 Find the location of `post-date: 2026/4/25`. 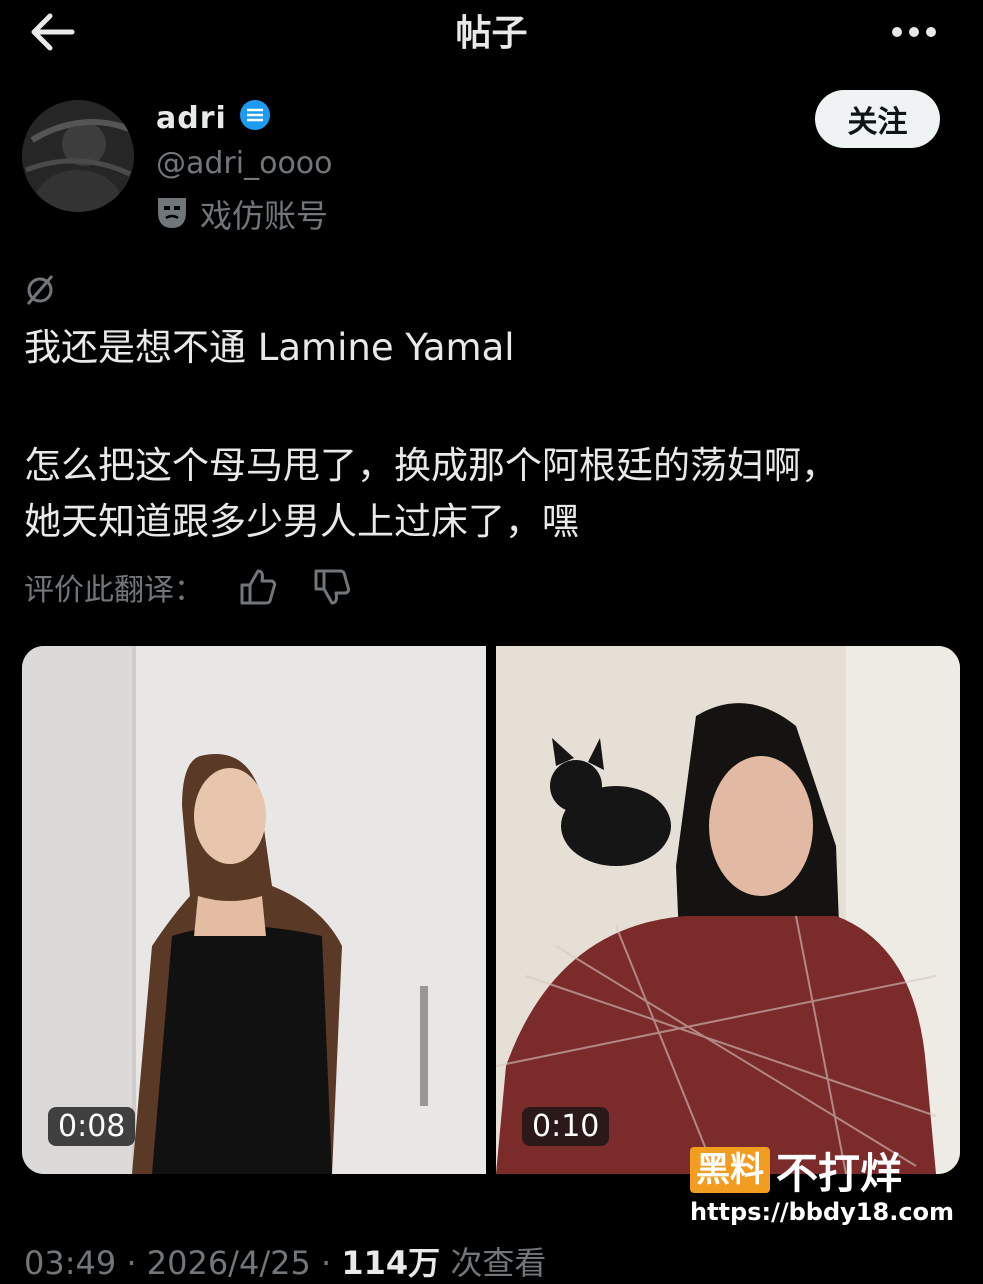

post-date: 2026/4/25 is located at coordinates (228, 1263).